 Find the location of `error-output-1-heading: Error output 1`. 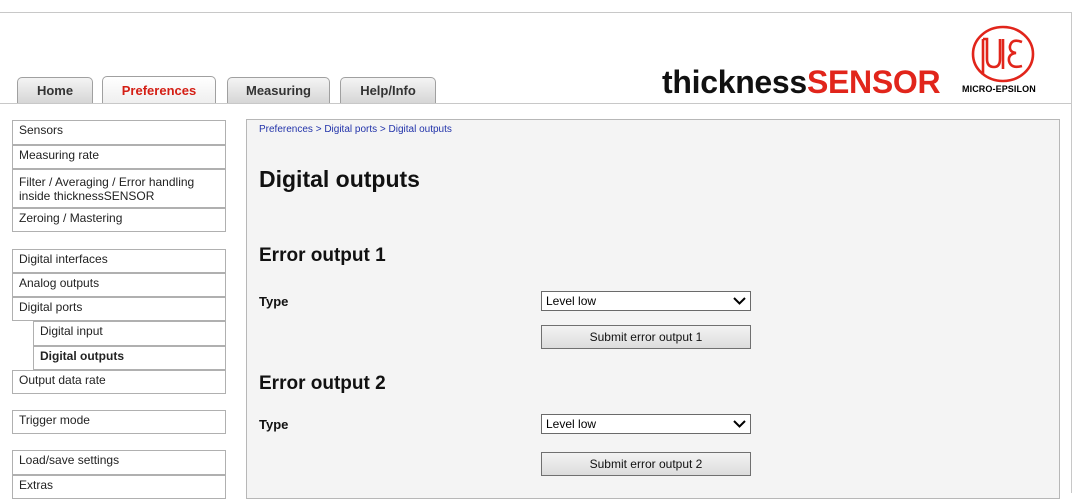

error-output-1-heading: Error output 1 is located at coordinates (322, 255).